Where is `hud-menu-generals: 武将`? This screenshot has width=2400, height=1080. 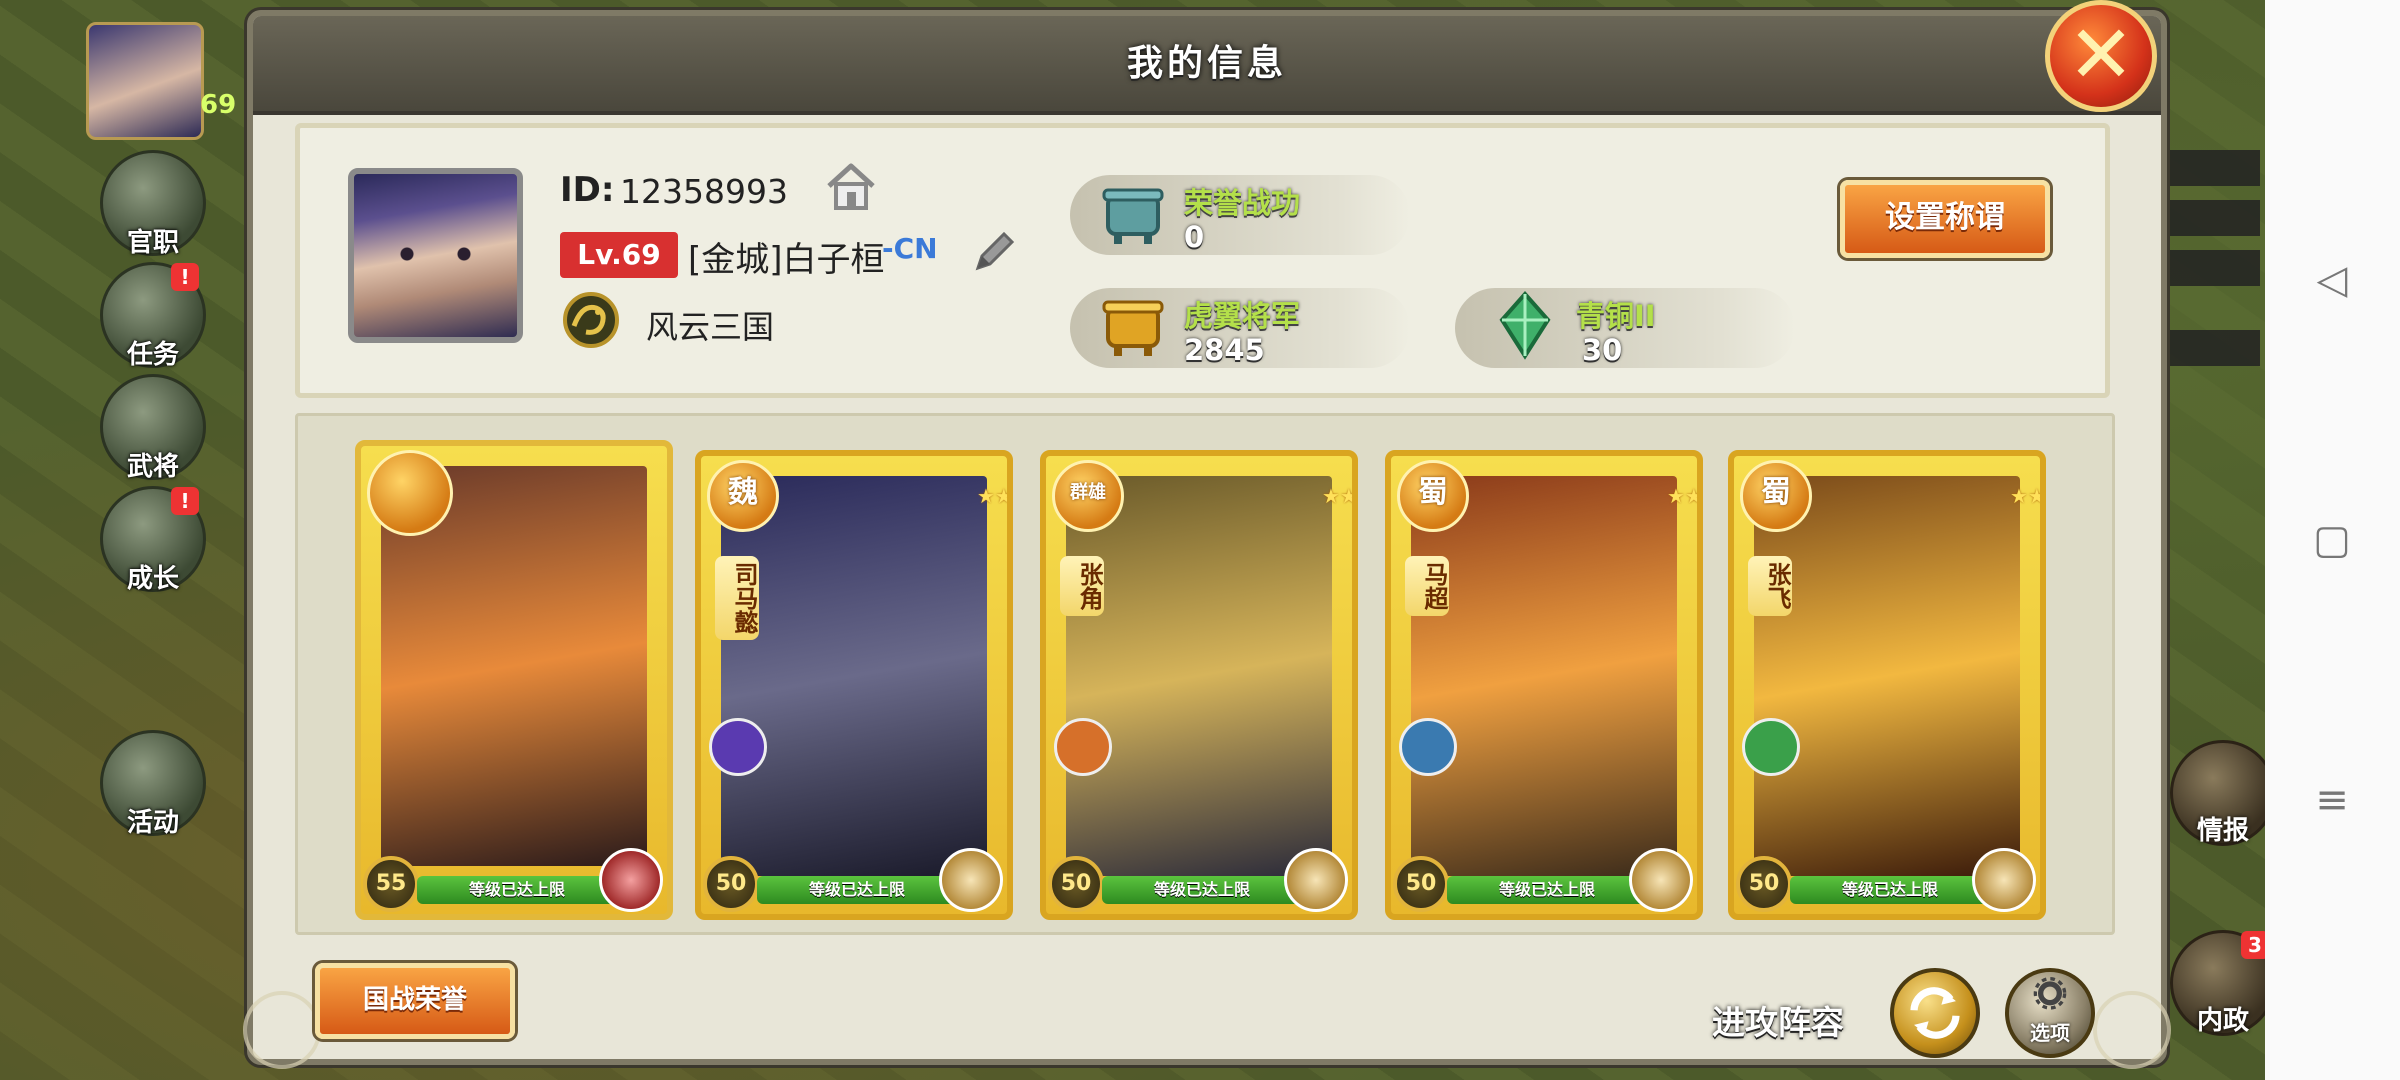 hud-menu-generals: 武将 is located at coordinates (153, 428).